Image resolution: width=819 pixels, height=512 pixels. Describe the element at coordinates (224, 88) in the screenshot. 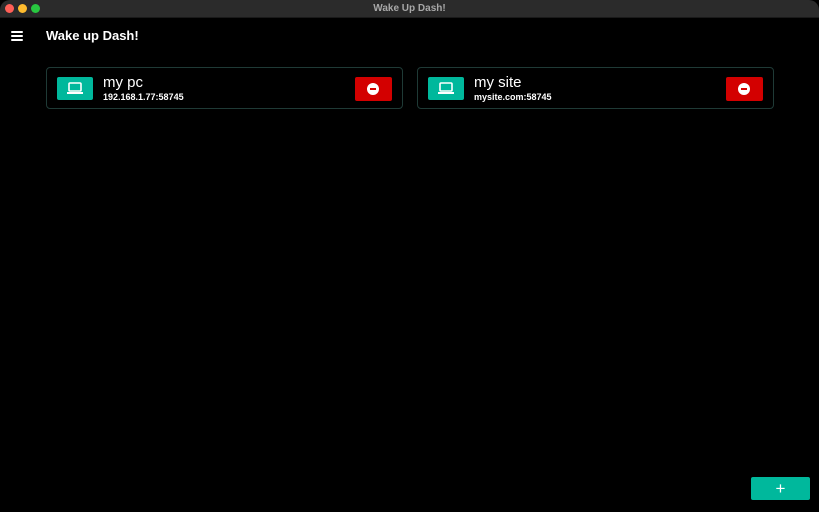

I see `device-card: my pc 192.168.1.77:58745` at that location.